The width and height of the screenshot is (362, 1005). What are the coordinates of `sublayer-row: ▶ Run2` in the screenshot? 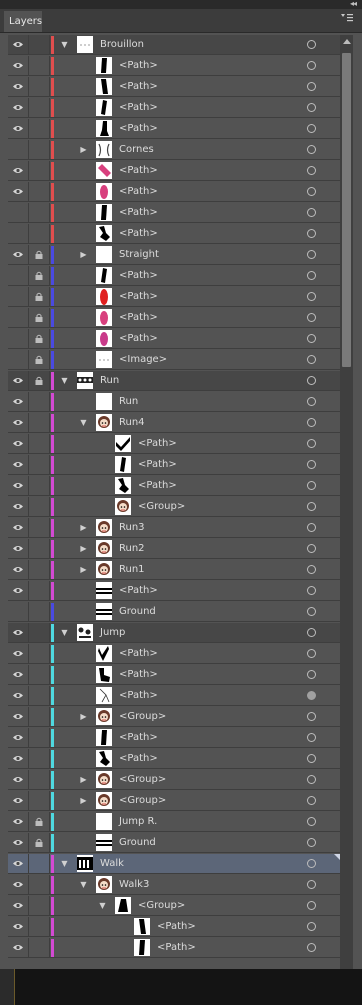 It's located at (174, 549).